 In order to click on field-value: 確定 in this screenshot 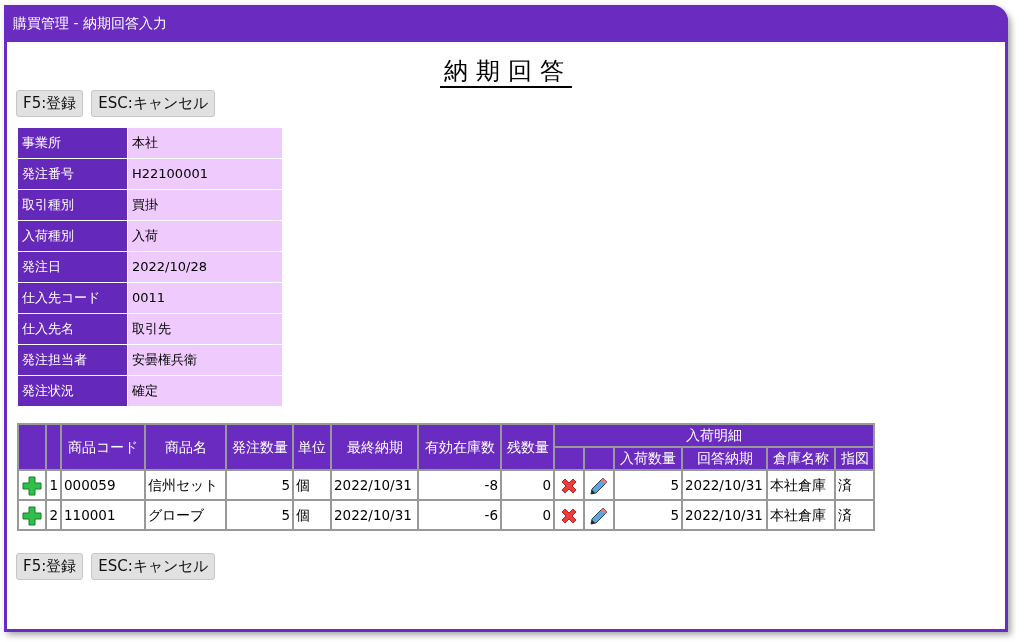, I will do `click(205, 391)`.